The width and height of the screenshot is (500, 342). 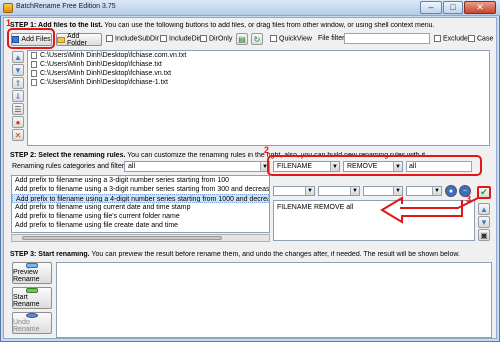 I want to click on undo-rename-label: Undo Rename, so click(x=26, y=326).